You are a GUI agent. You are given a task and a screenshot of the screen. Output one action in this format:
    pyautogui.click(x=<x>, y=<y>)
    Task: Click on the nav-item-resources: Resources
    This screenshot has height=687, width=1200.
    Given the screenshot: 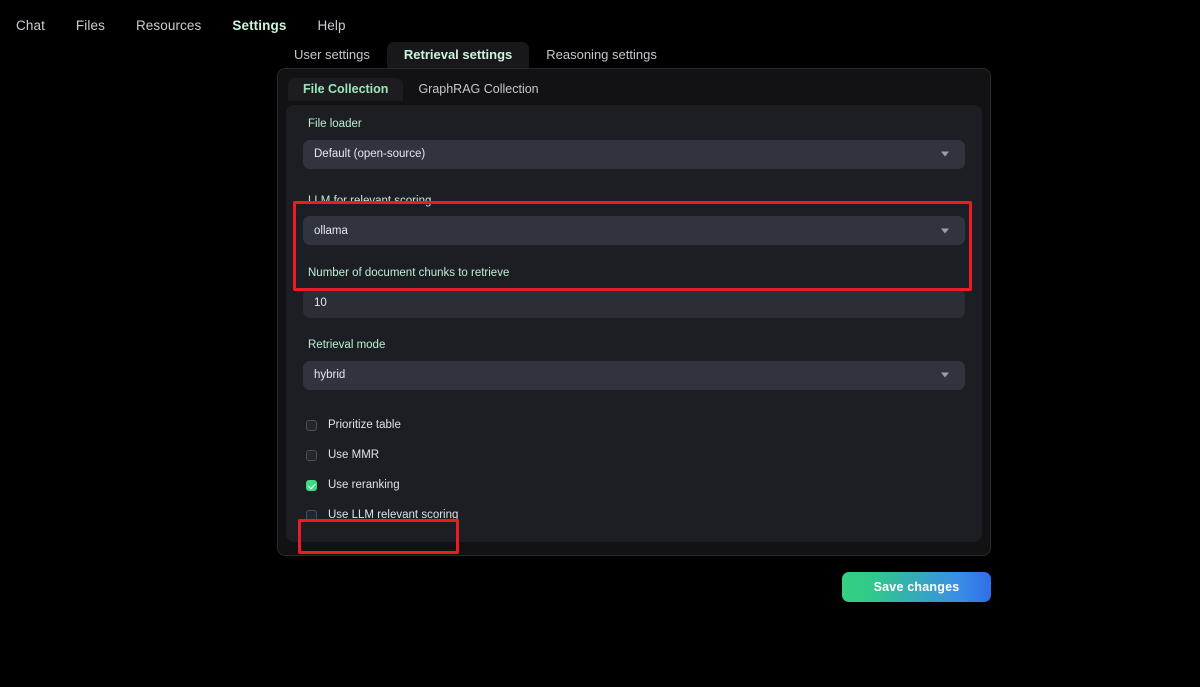 What is the action you would take?
    pyautogui.click(x=168, y=25)
    